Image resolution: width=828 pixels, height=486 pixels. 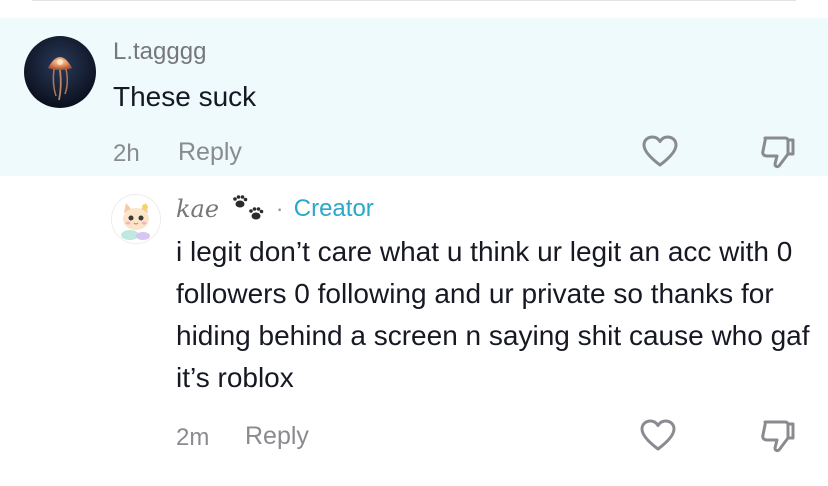 I want to click on jellyfish-avatar, so click(x=60, y=72).